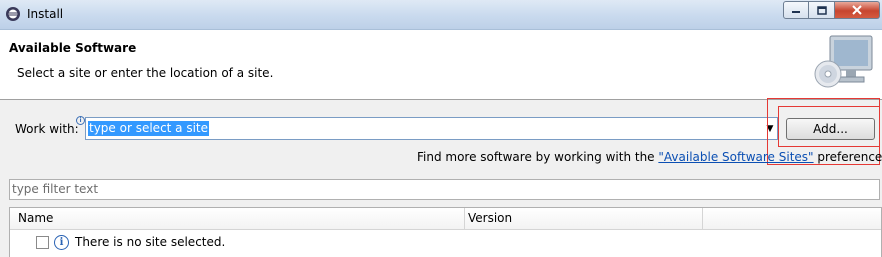 The height and width of the screenshot is (257, 882). I want to click on table-header: Name Version, so click(445, 219).